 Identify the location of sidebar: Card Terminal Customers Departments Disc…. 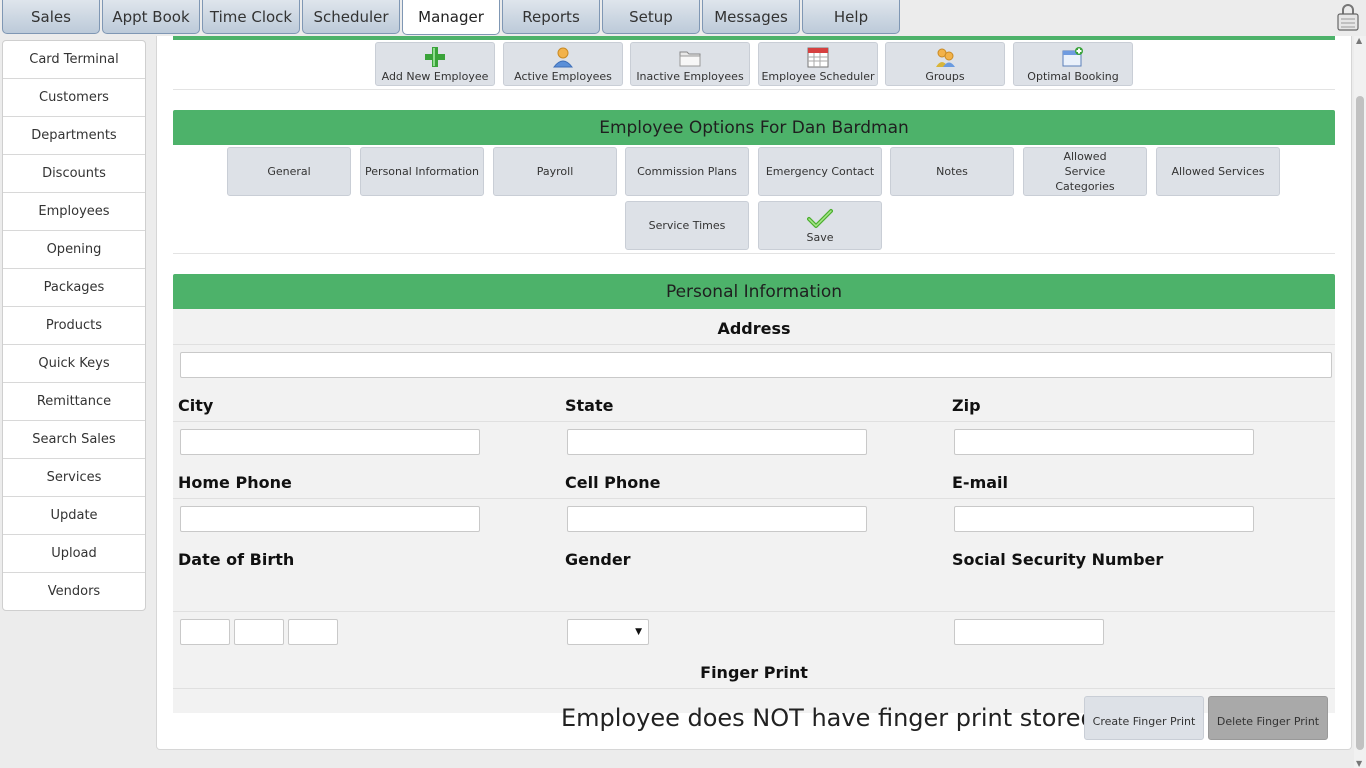
(74, 325).